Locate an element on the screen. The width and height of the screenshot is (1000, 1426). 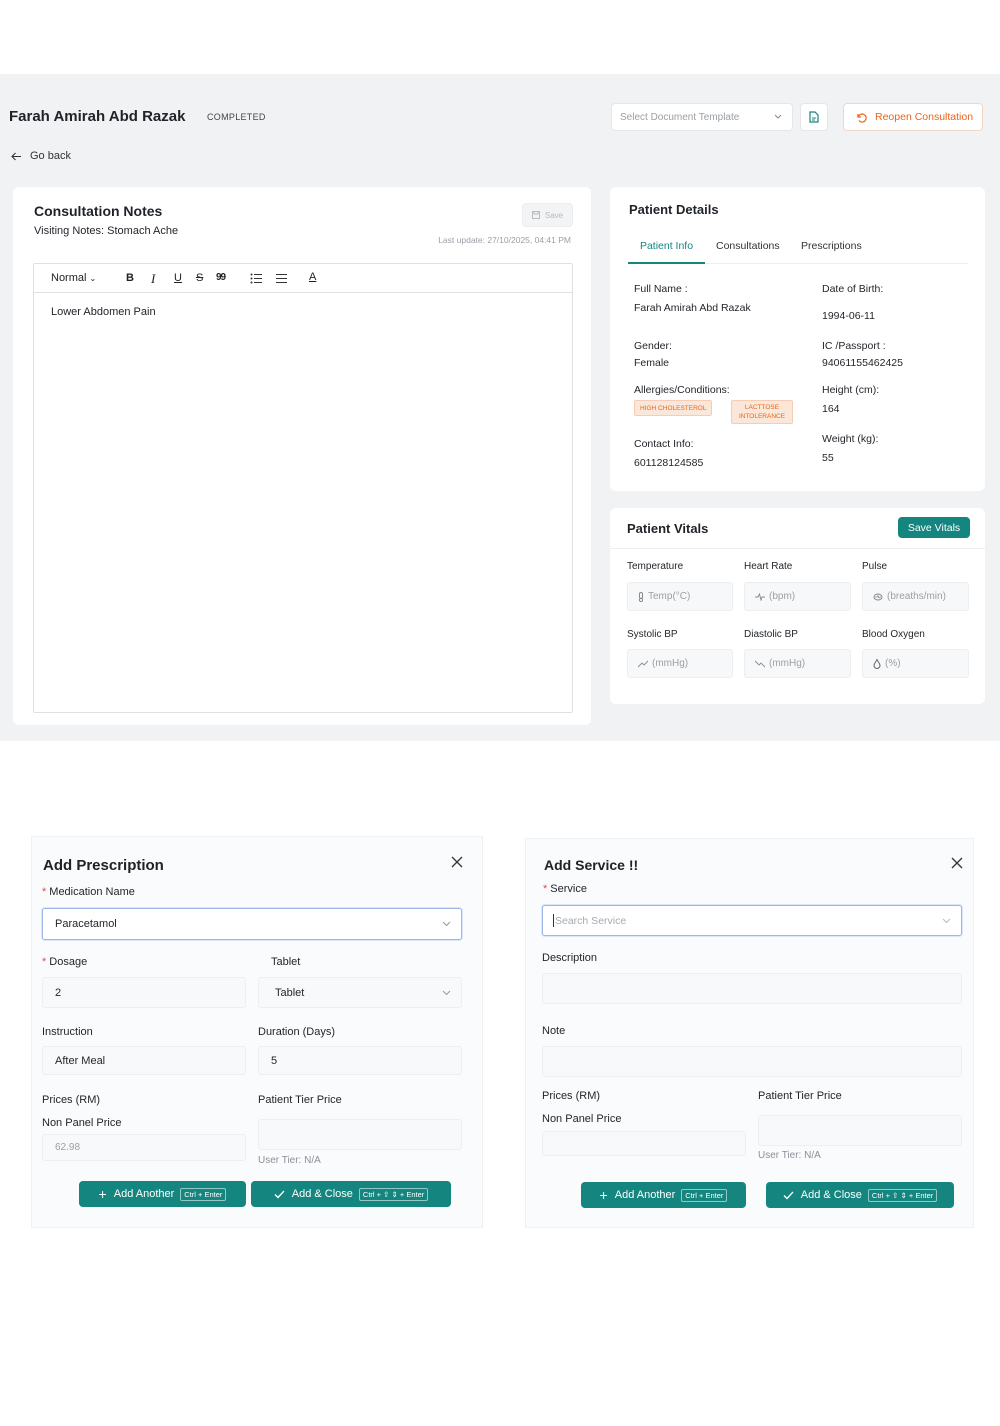
description-input is located at coordinates (752, 988).